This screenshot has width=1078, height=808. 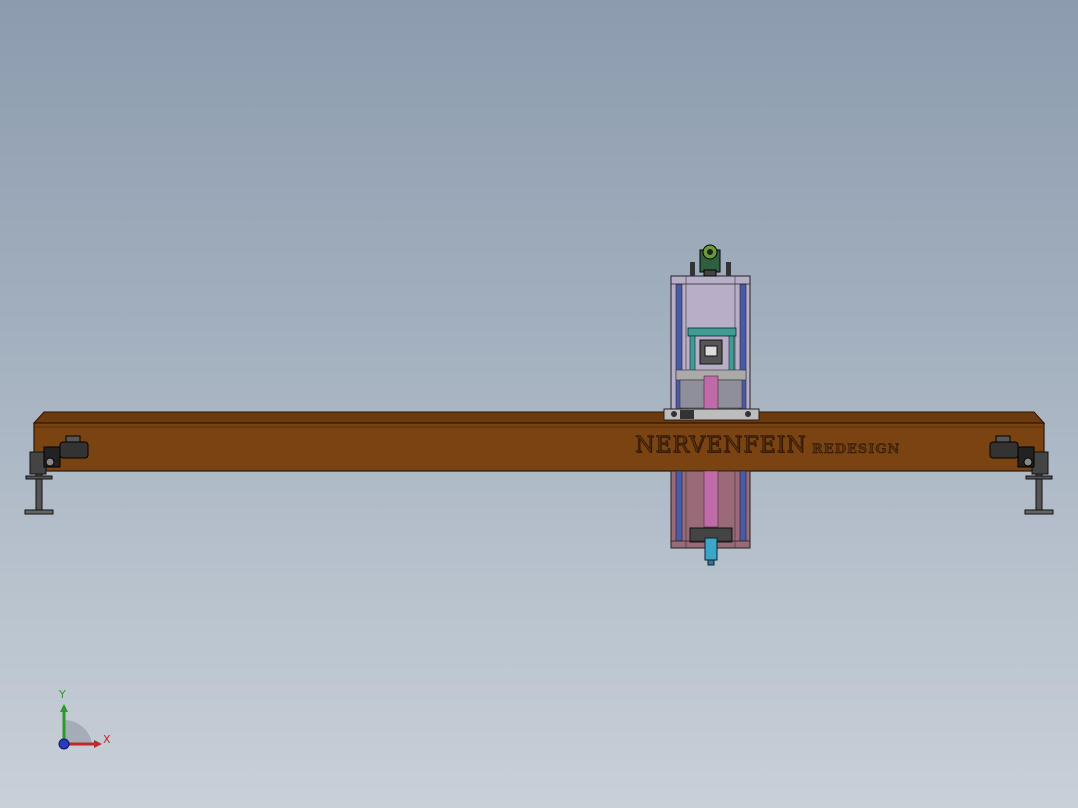 I want to click on trolley-carriage, so click(x=711, y=332).